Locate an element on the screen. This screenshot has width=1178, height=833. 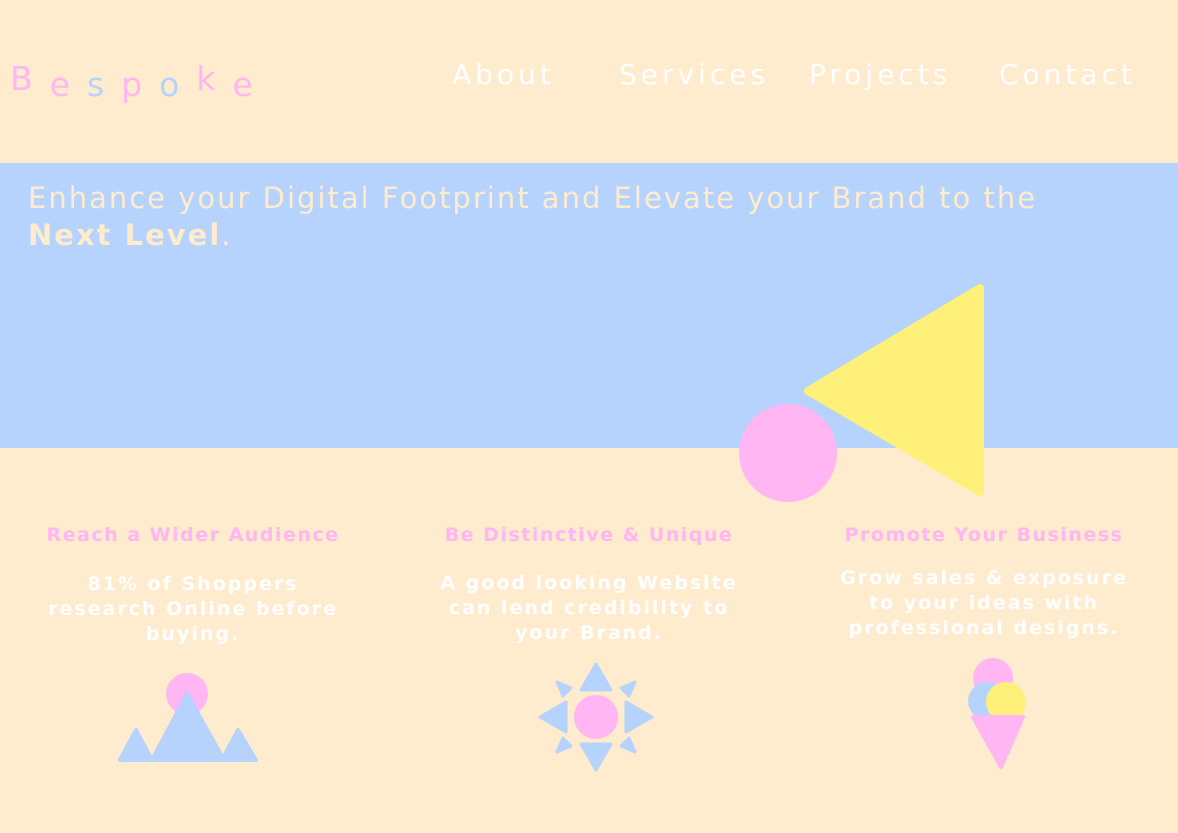
logo-letter: p is located at coordinates (132, 84).